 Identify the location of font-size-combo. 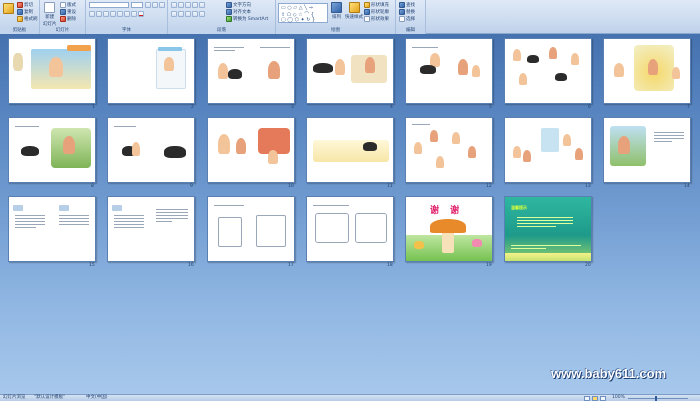
(137, 5).